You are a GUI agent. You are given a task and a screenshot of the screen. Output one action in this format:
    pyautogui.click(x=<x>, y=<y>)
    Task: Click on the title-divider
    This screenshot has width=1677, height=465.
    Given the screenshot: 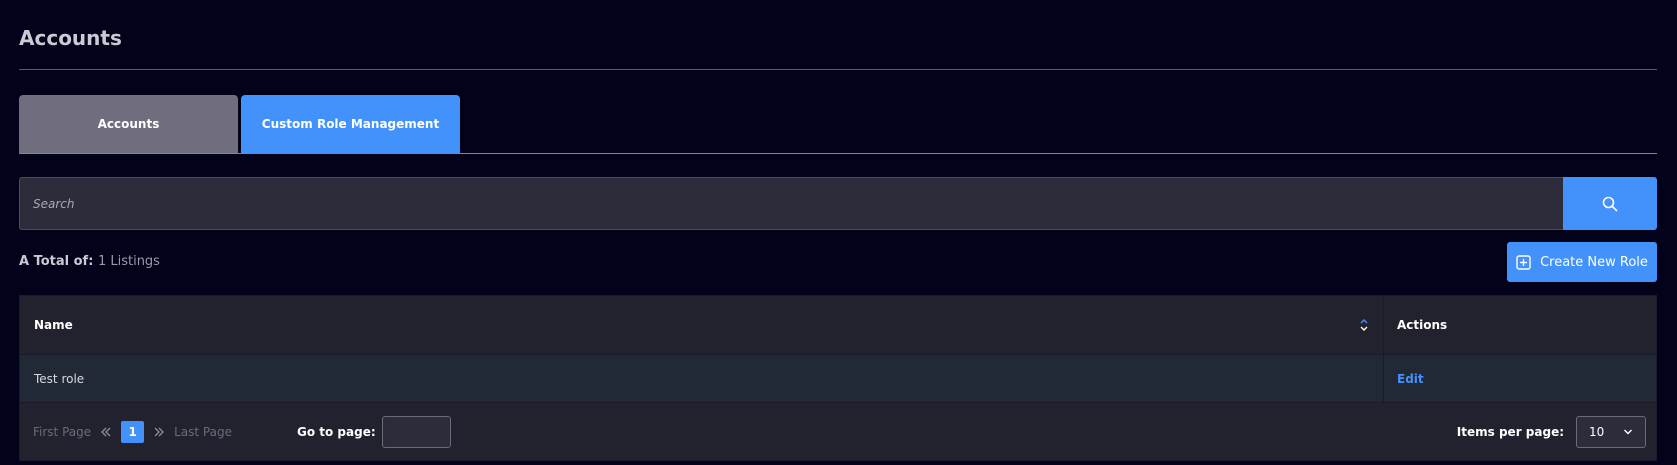 What is the action you would take?
    pyautogui.click(x=838, y=69)
    